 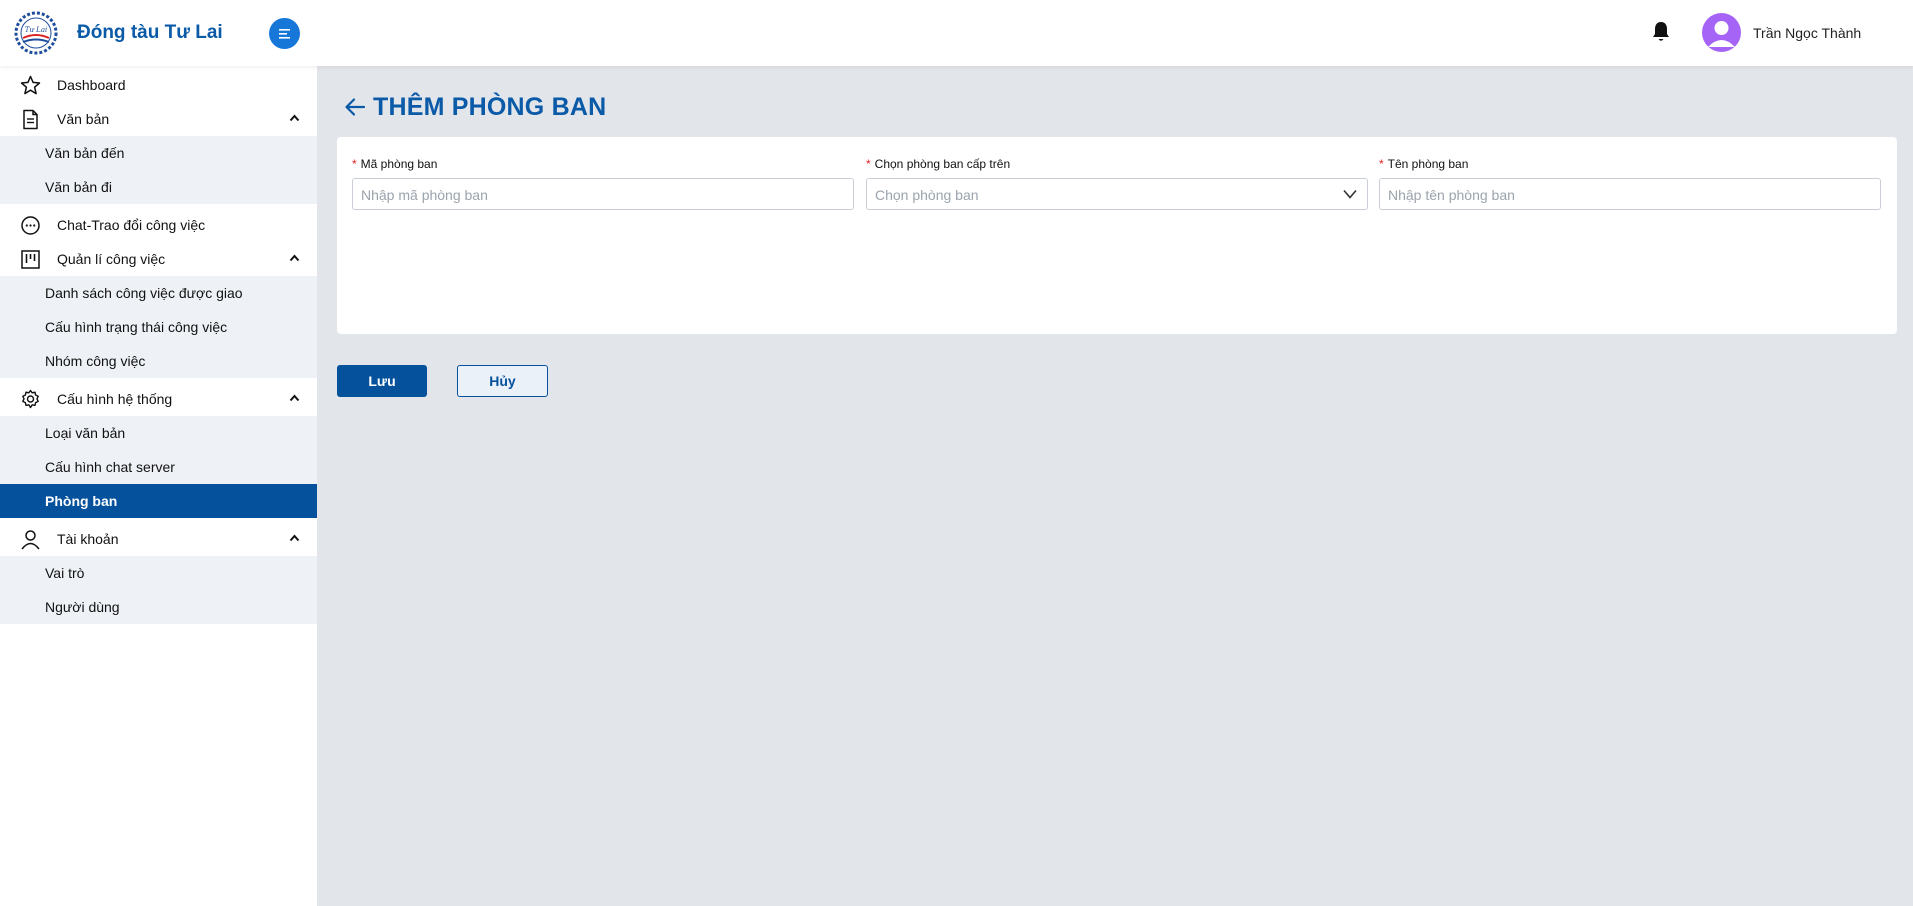 What do you see at coordinates (83, 119) in the screenshot?
I see `sidebar-group-label: Văn bản` at bounding box center [83, 119].